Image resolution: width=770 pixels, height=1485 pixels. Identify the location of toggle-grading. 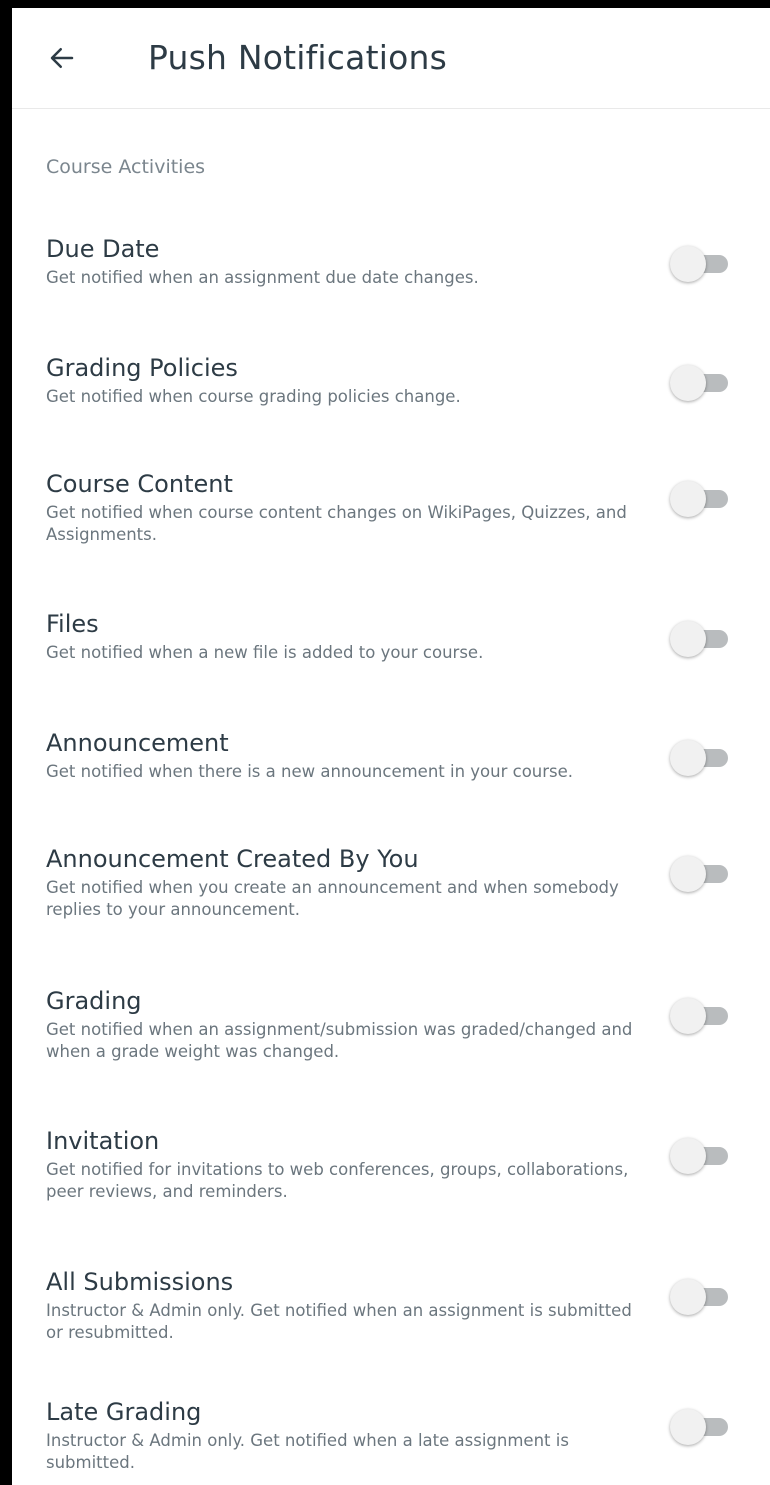
(700, 1016).